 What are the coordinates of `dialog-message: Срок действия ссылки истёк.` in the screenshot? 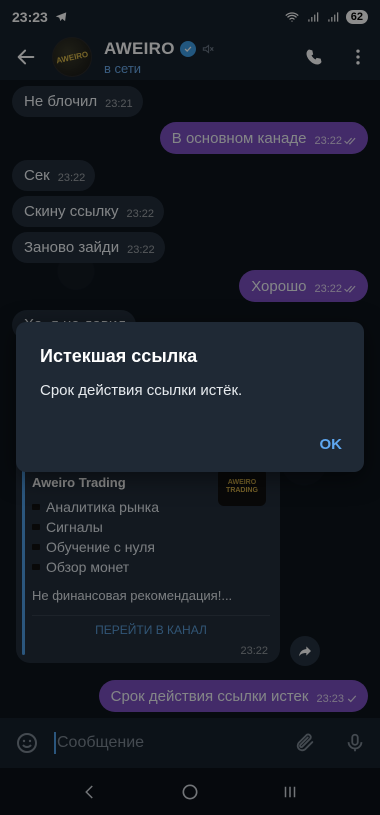 It's located at (141, 390).